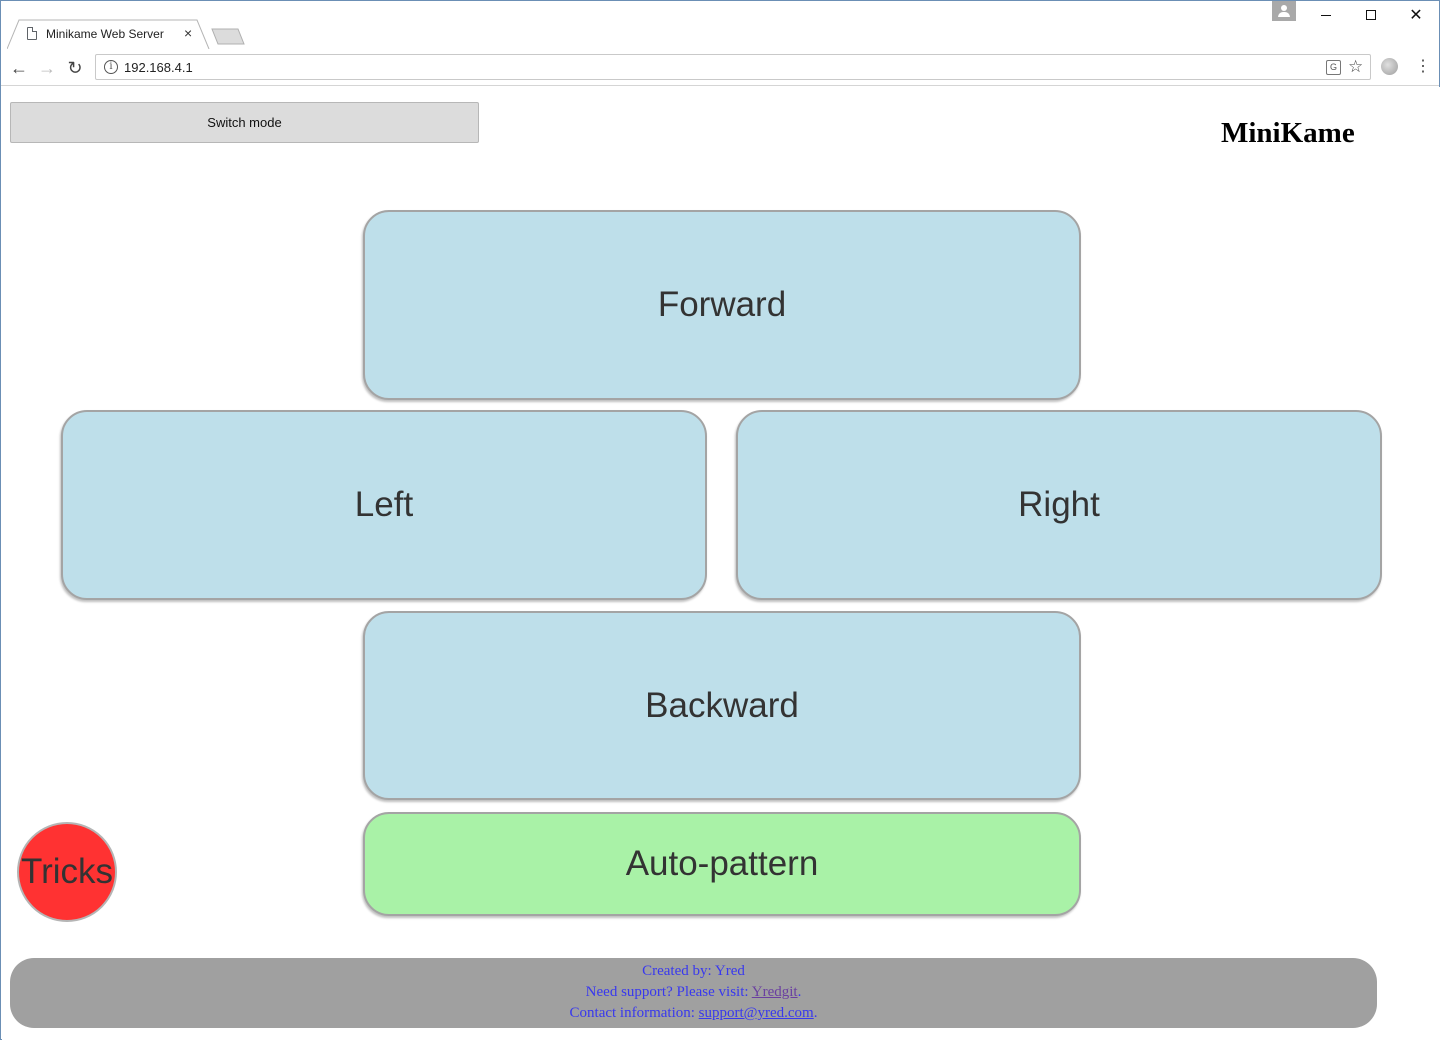  What do you see at coordinates (105, 34) in the screenshot?
I see `tab-title: Minikame Web Server` at bounding box center [105, 34].